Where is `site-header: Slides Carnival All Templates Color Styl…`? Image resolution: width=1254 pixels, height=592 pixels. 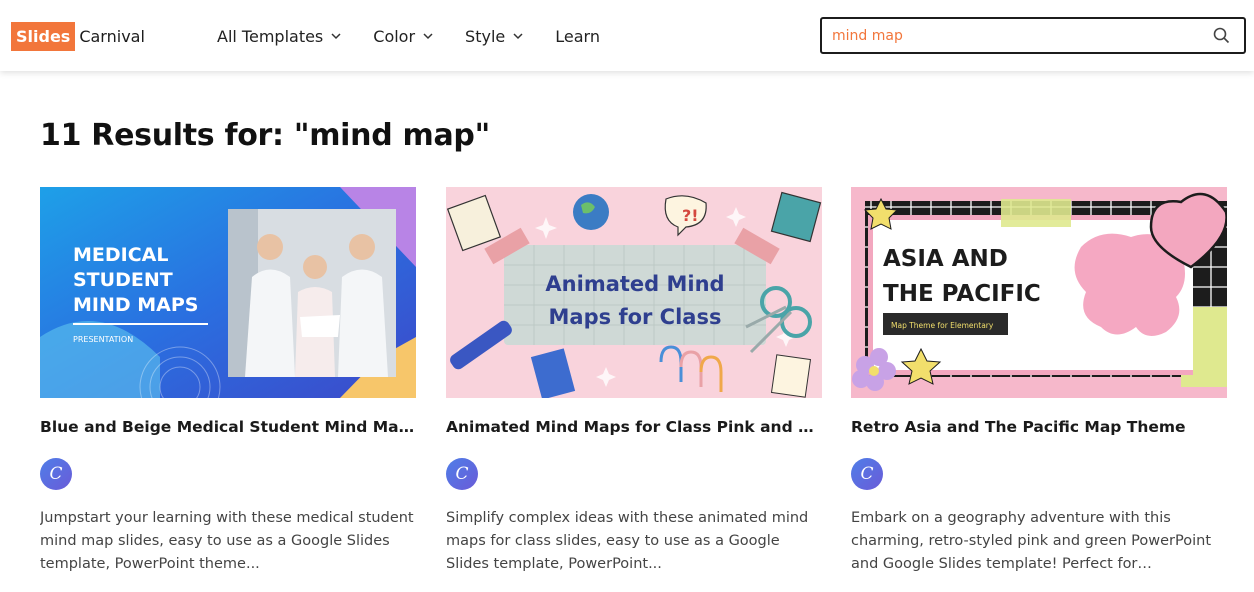
site-header: Slides Carnival All Templates Color Styl… is located at coordinates (627, 35).